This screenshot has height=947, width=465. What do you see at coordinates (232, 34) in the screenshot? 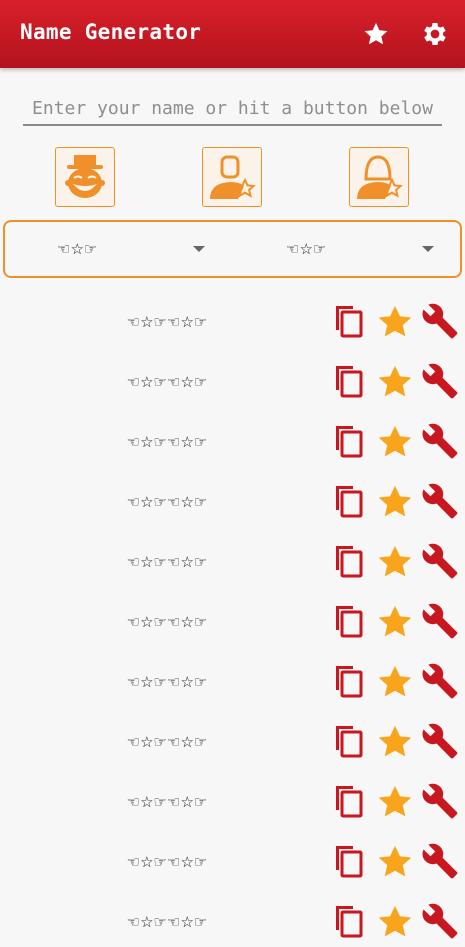
I see `app-bar: Name Generator` at bounding box center [232, 34].